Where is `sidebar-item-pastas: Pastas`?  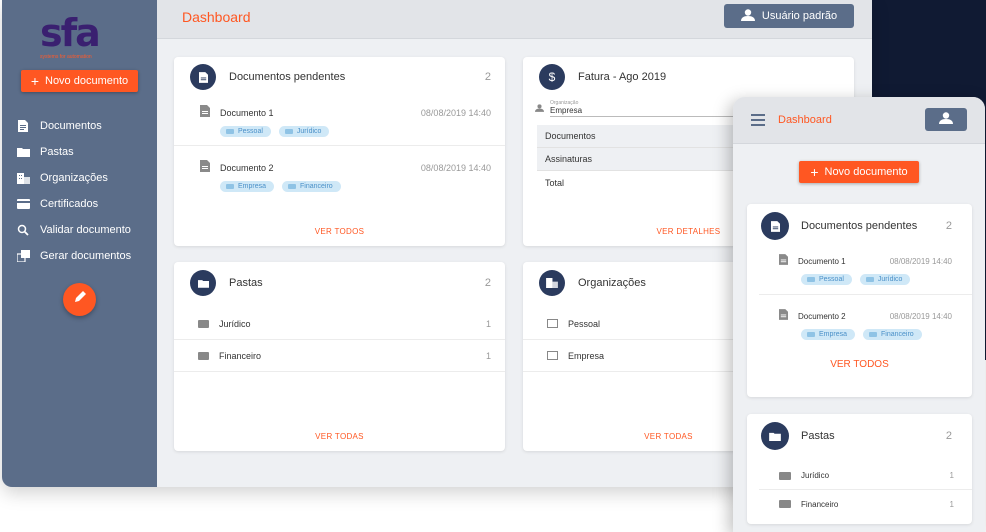
sidebar-item-pastas: Pastas is located at coordinates (86, 152).